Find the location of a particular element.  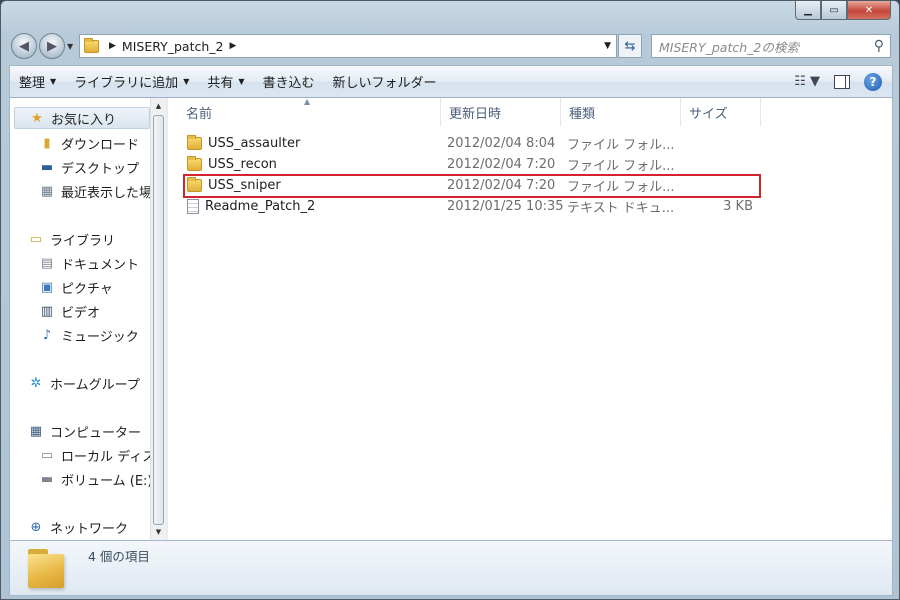

share-button: 共有 ▼ is located at coordinates (225, 81).